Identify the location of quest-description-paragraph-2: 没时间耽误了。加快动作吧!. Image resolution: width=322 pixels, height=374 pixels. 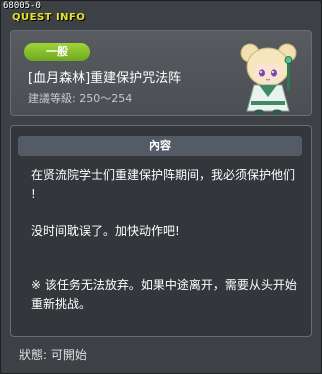
(105, 231).